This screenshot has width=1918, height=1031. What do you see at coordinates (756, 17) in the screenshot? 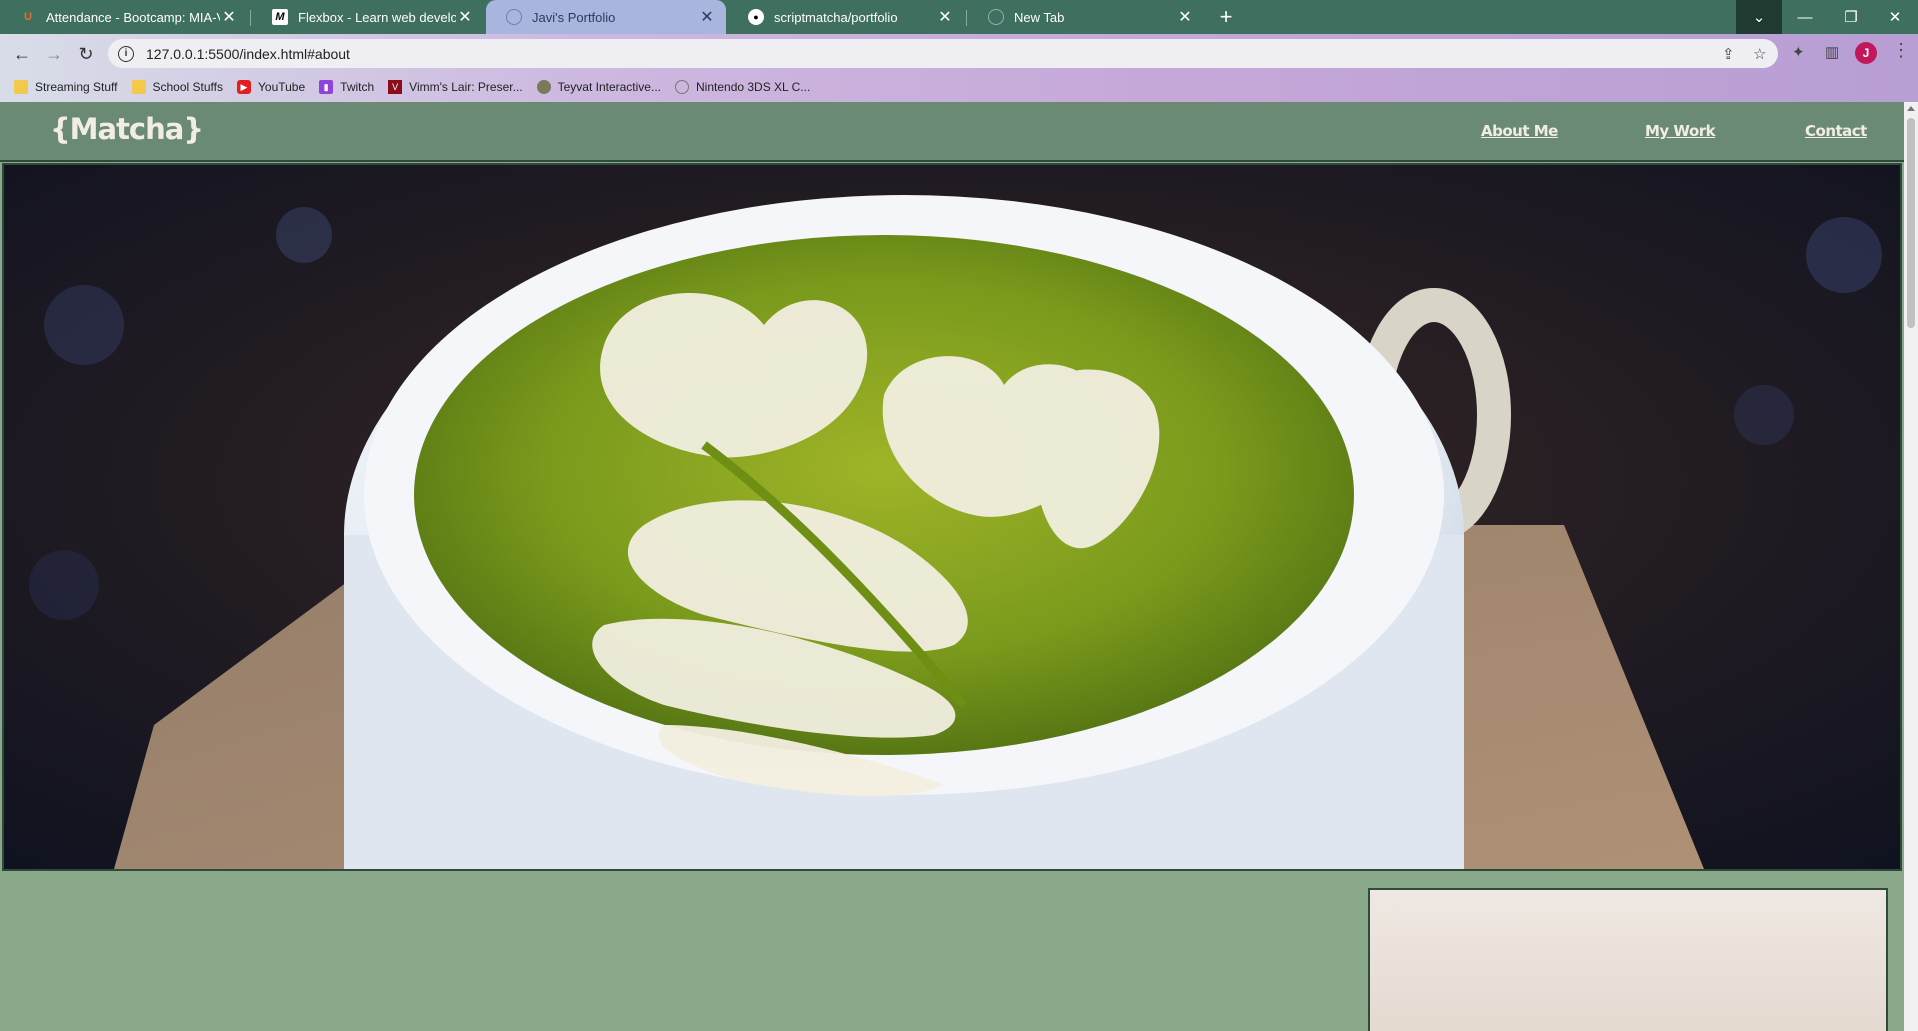
I see `github-icon: ●` at bounding box center [756, 17].